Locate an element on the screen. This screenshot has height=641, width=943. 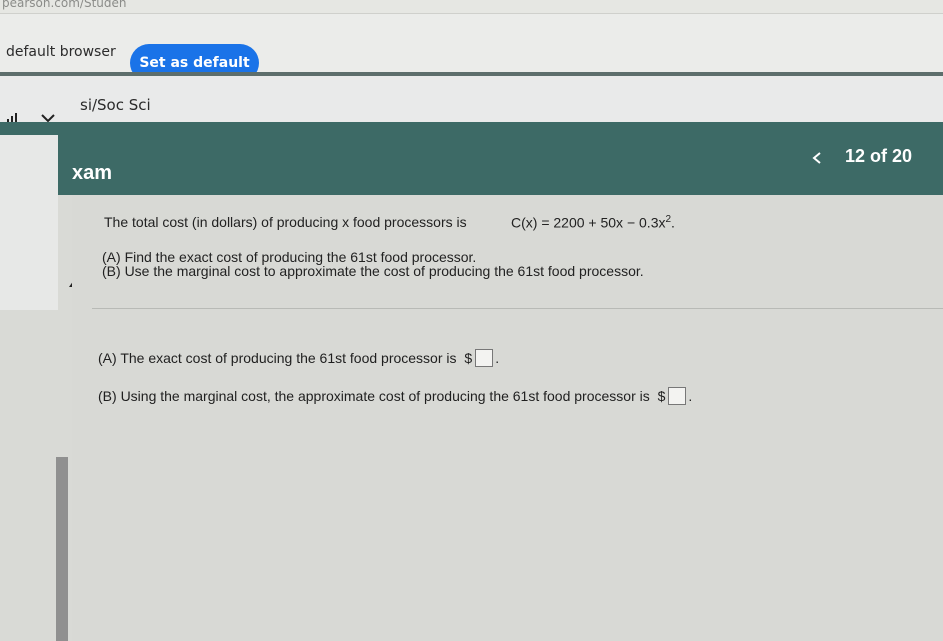
answer-a-input is located at coordinates (484, 358).